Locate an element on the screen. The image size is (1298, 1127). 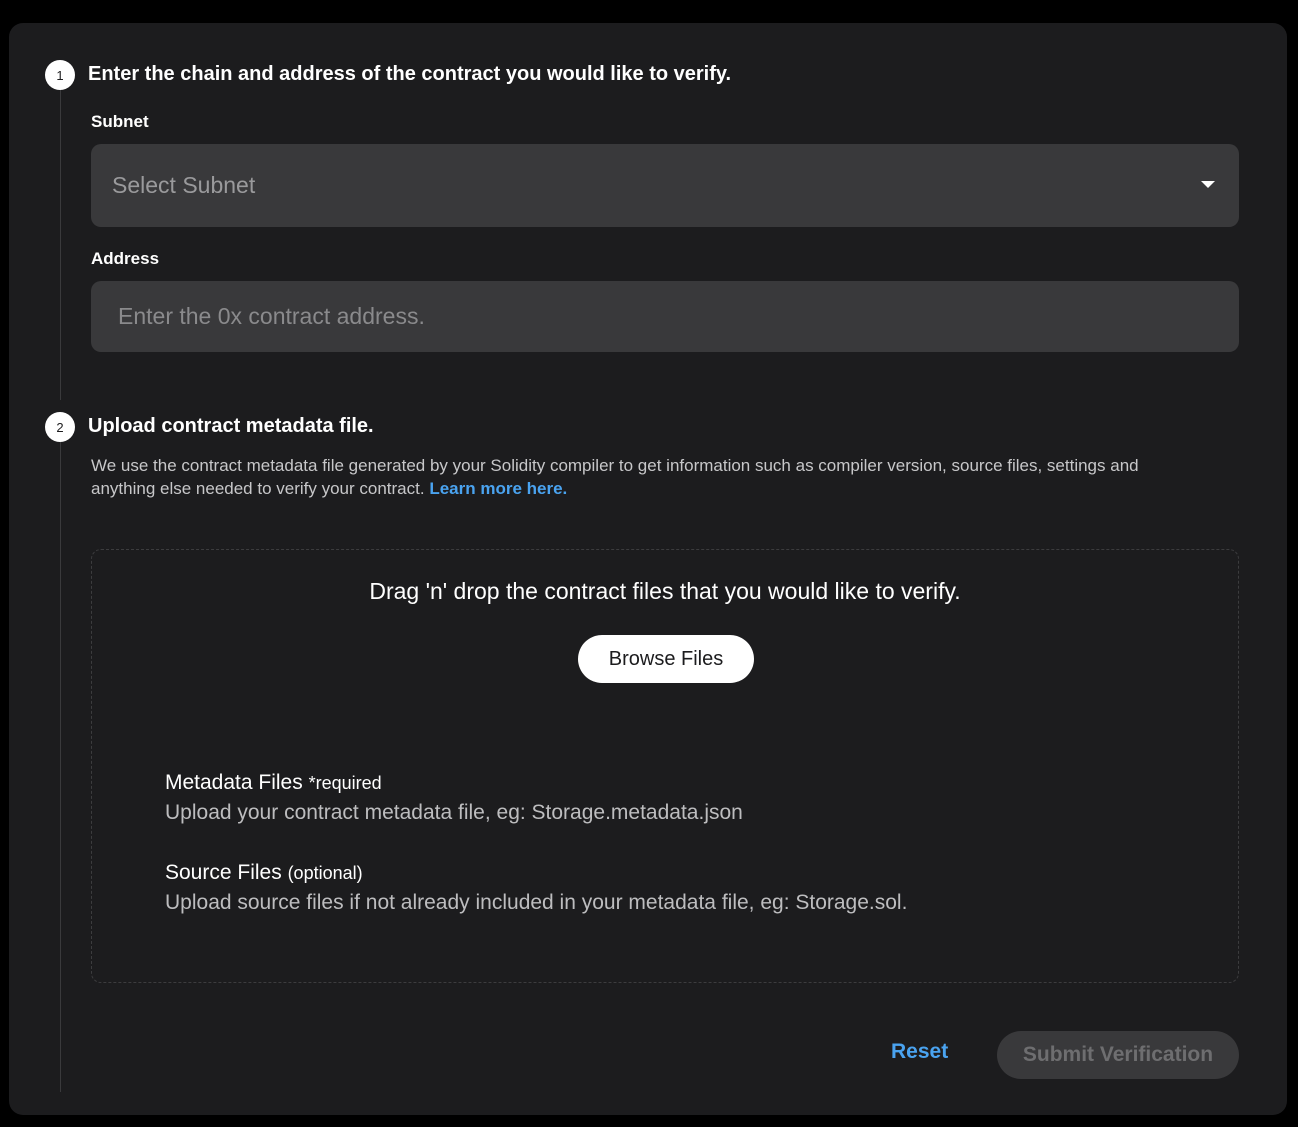
address-label: Address is located at coordinates (125, 258).